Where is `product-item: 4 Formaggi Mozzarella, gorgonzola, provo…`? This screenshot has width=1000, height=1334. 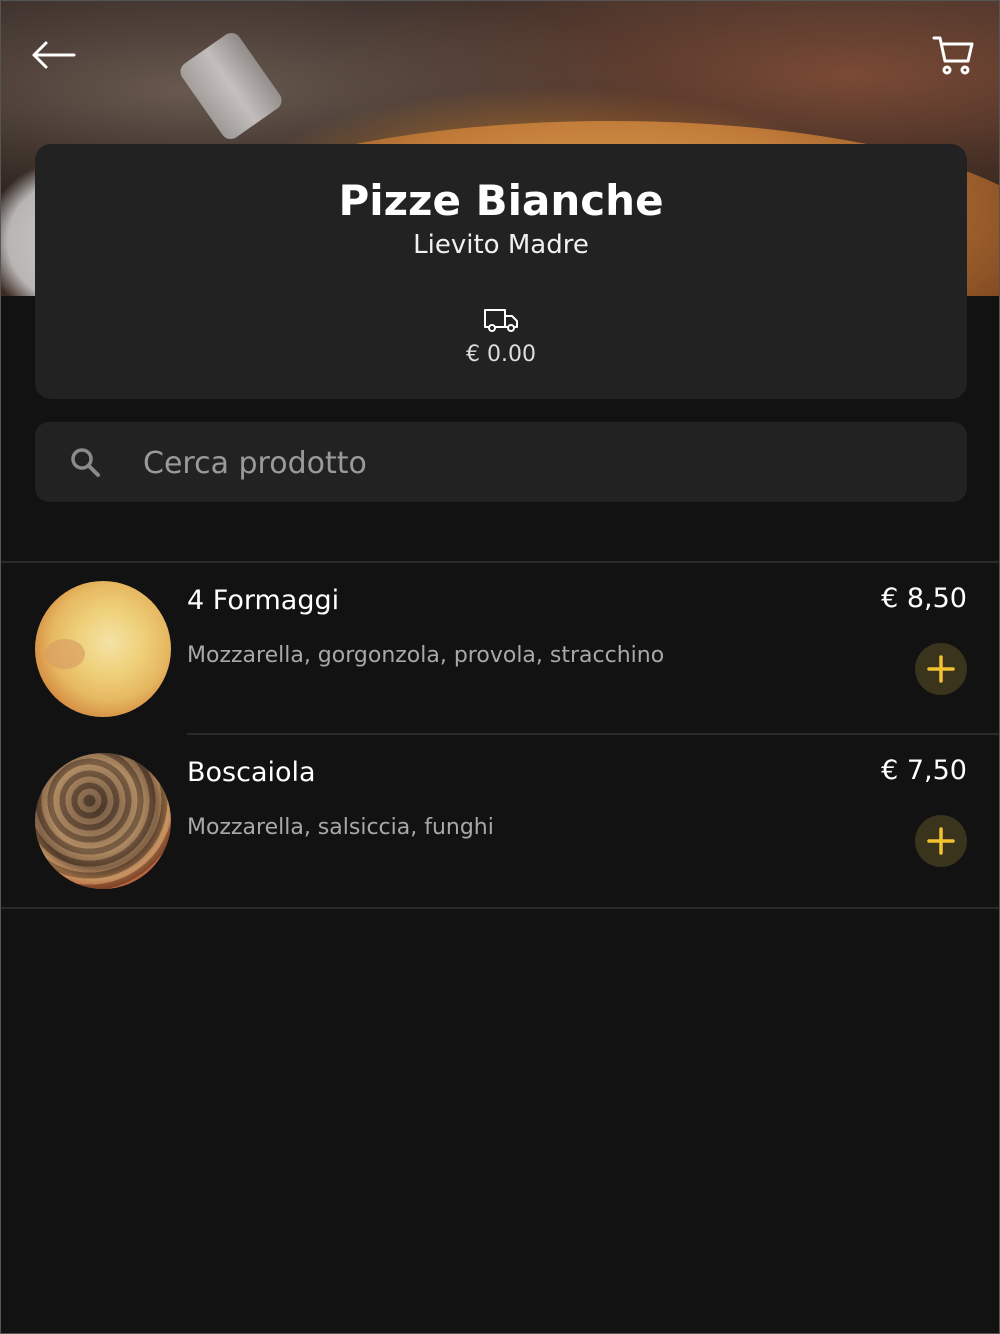
product-item: 4 Formaggi Mozzarella, gorgonzola, provo… is located at coordinates (500, 648).